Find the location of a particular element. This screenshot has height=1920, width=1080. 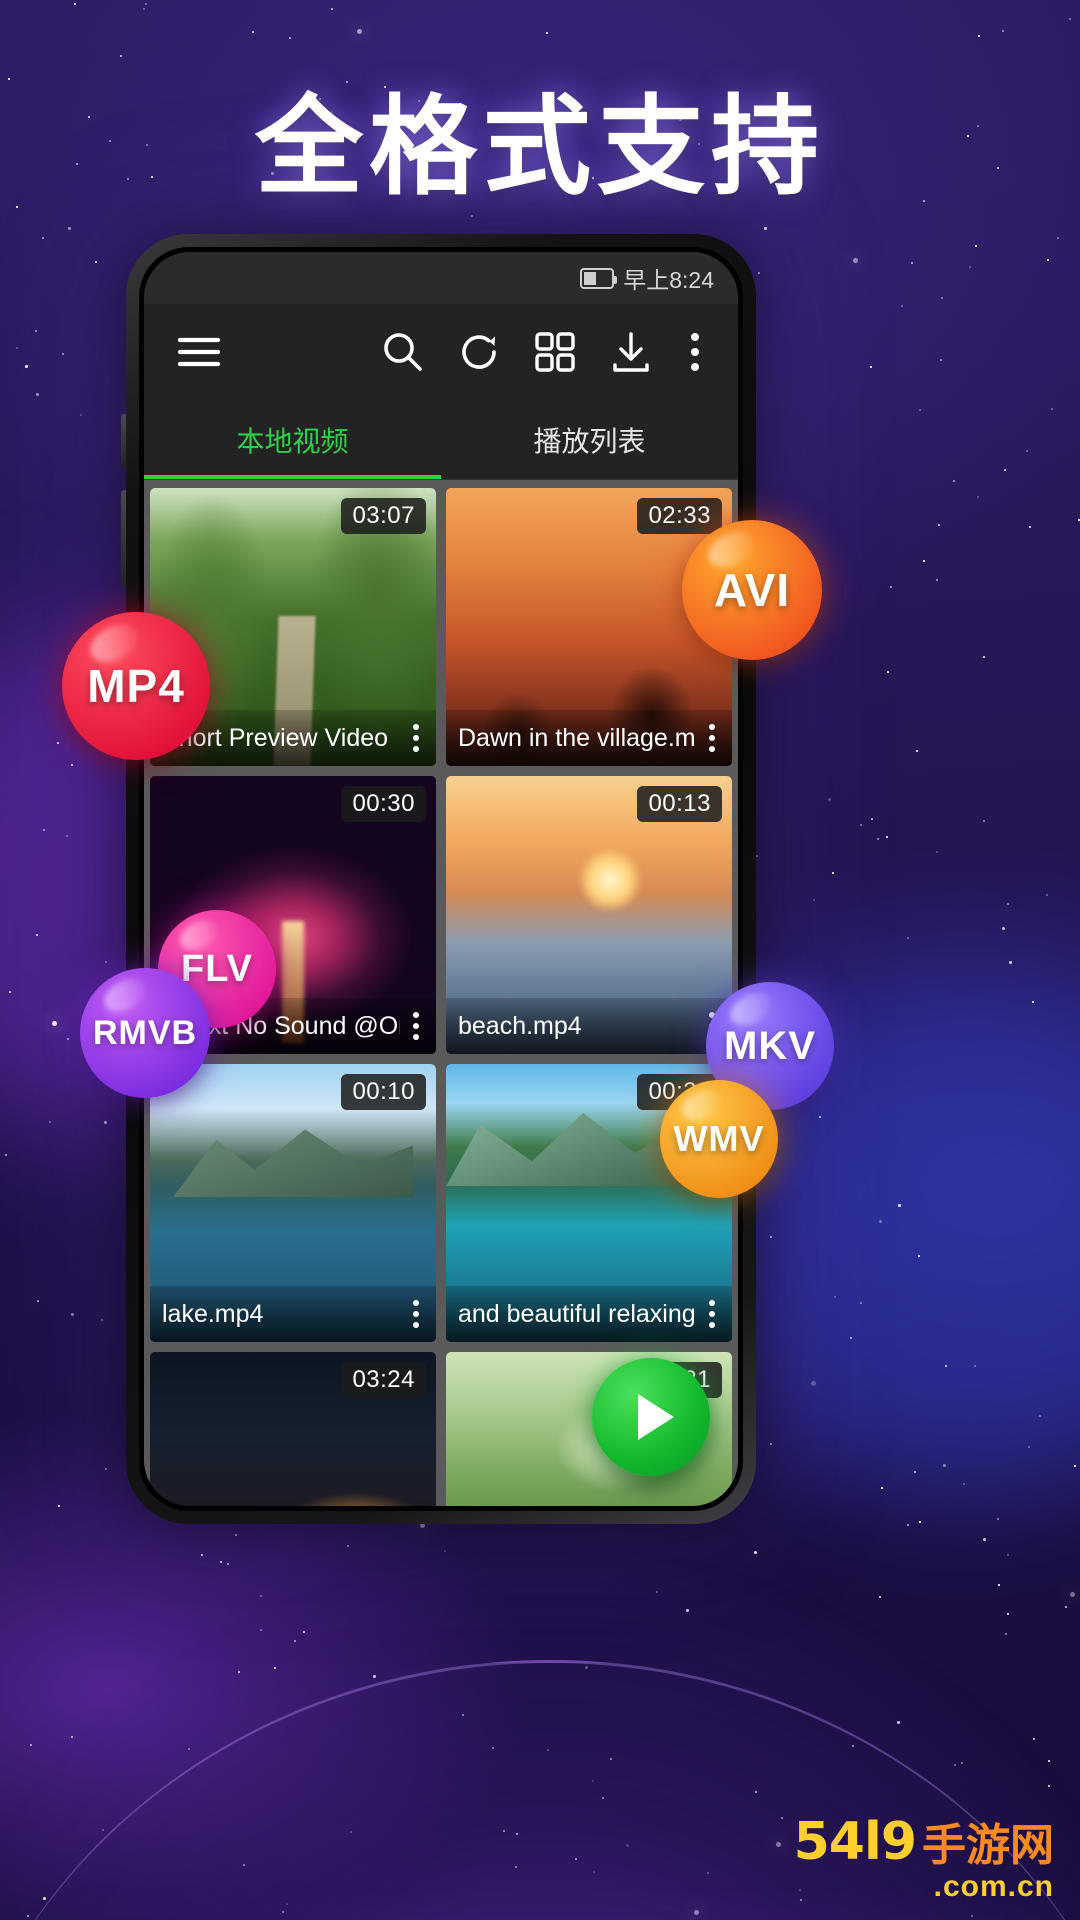

search-icon is located at coordinates (403, 352).